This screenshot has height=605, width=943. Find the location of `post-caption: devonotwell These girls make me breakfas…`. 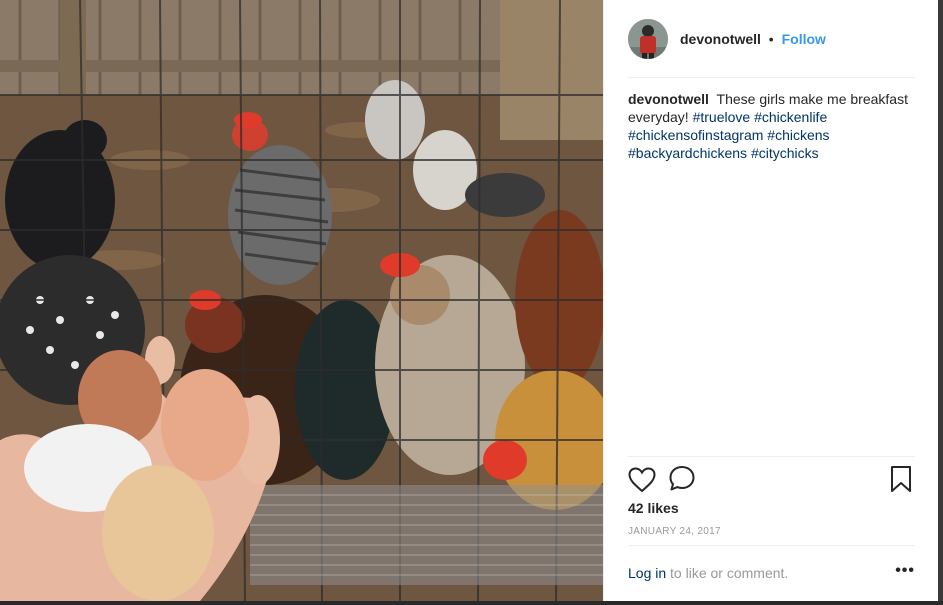

post-caption: devonotwell These girls make me breakfas… is located at coordinates (772, 126).